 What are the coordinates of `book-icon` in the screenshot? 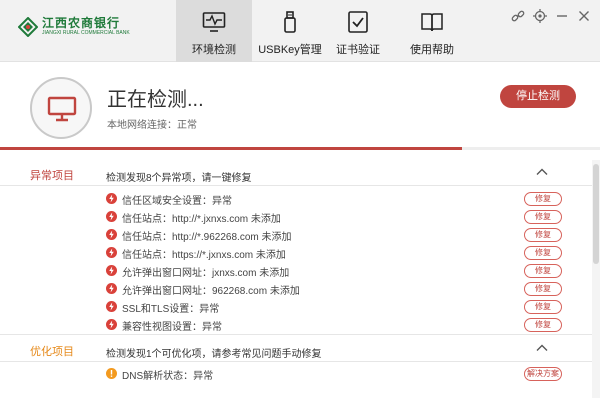 It's located at (432, 22).